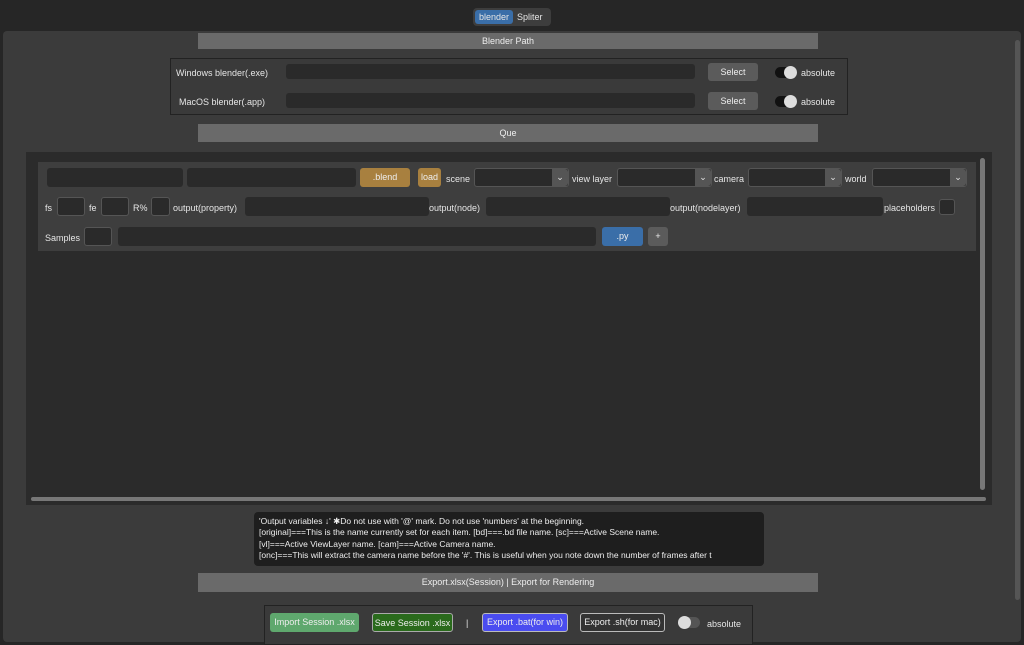  I want to click on resolution-percent-input, so click(160, 206).